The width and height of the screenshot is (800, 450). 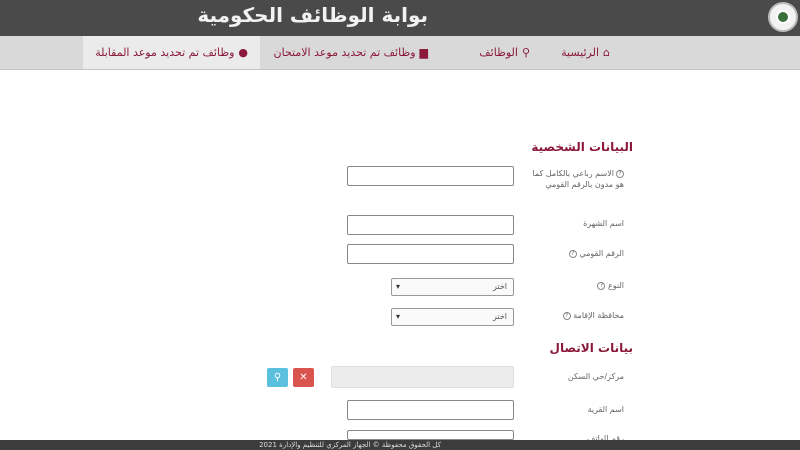 I want to click on family-name-label: اسم الشهرة, so click(x=603, y=223).